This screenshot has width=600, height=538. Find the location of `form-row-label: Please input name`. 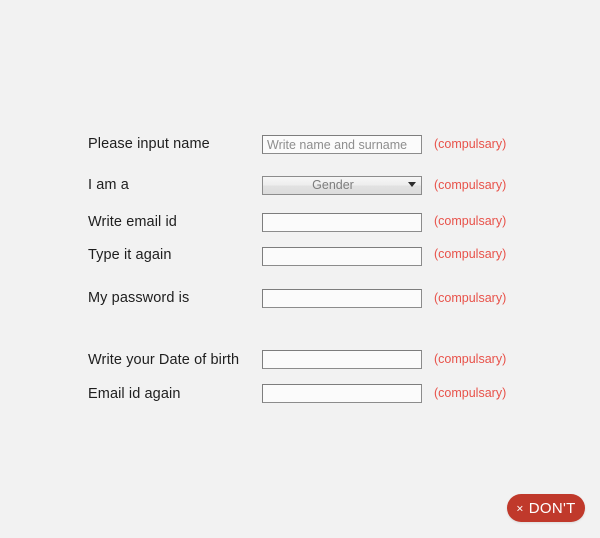

form-row-label: Please input name is located at coordinates (149, 144).